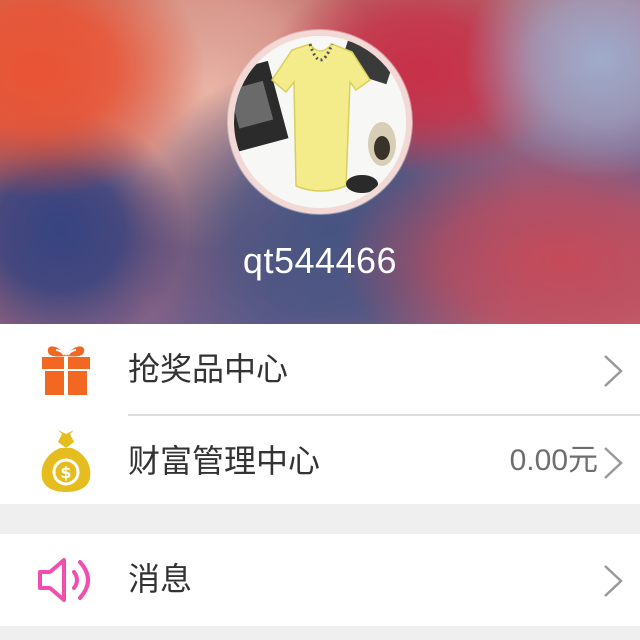 The height and width of the screenshot is (640, 640). I want to click on menu-group-messages: 消息, so click(320, 580).